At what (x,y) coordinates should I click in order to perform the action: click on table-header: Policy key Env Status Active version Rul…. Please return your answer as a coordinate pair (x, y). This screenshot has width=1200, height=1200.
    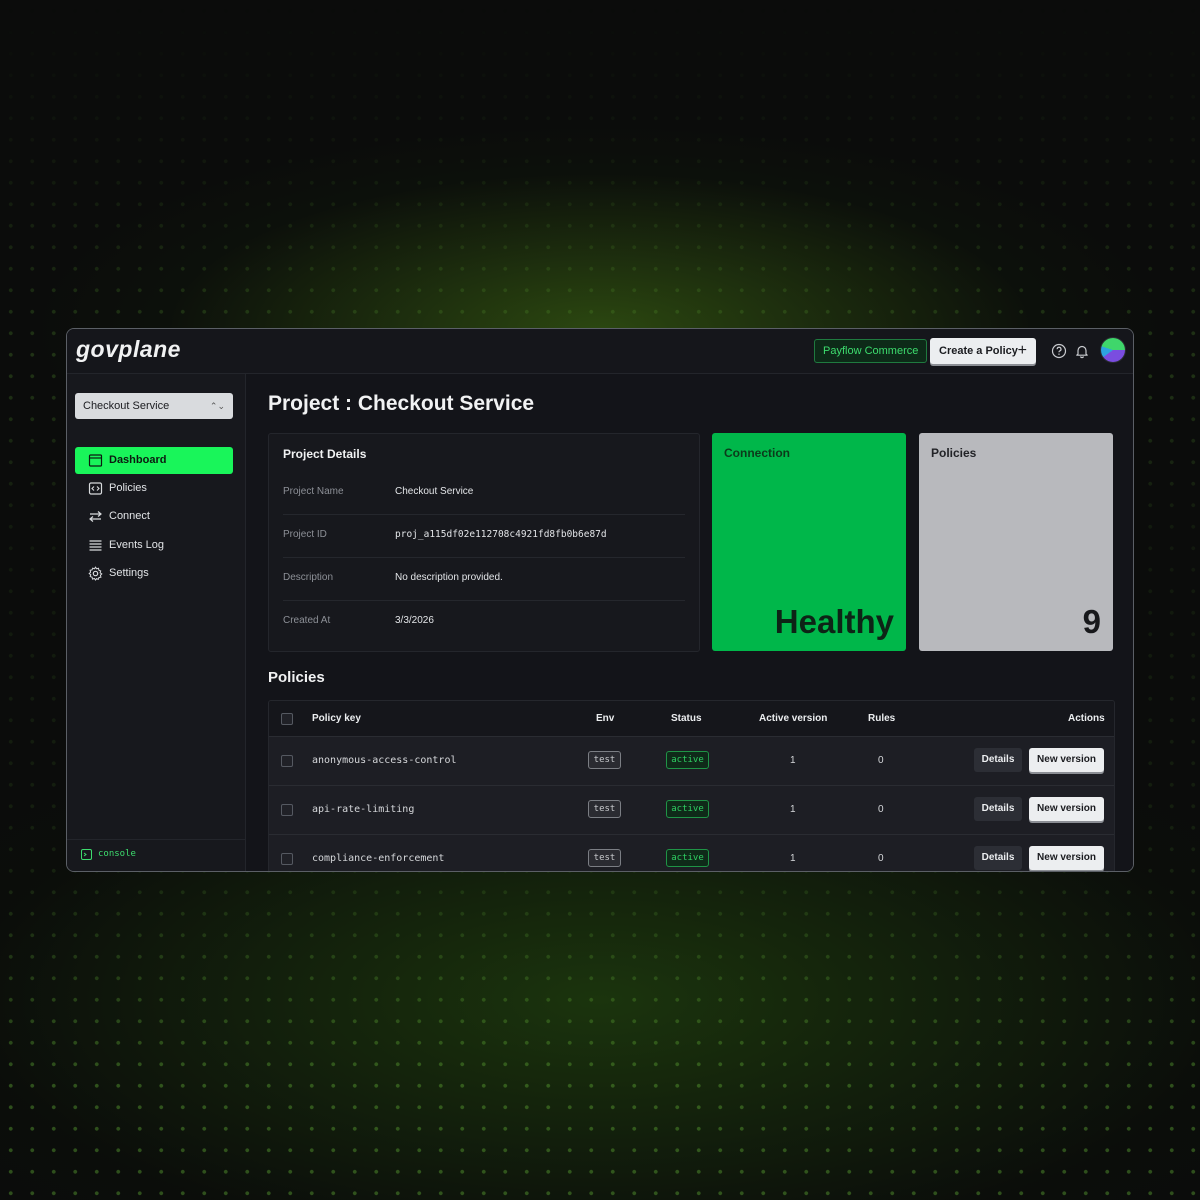
    Looking at the image, I should click on (691, 719).